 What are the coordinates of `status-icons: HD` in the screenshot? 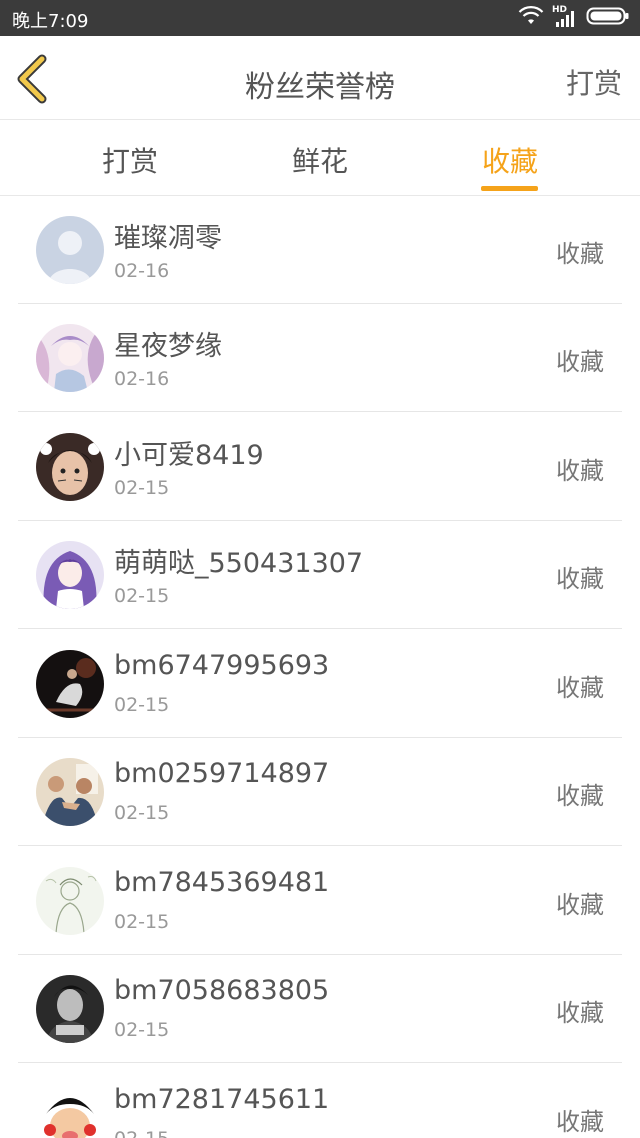 It's located at (574, 17).